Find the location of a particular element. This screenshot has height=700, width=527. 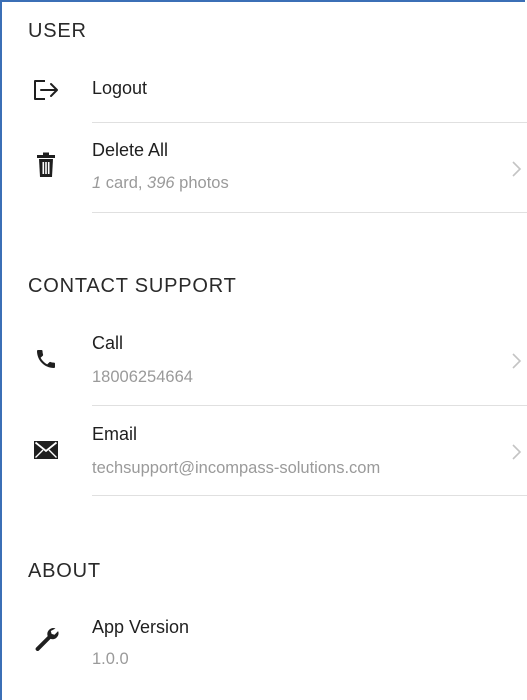

app-version-row: App Version 1.0.0 is located at coordinates (263, 638).